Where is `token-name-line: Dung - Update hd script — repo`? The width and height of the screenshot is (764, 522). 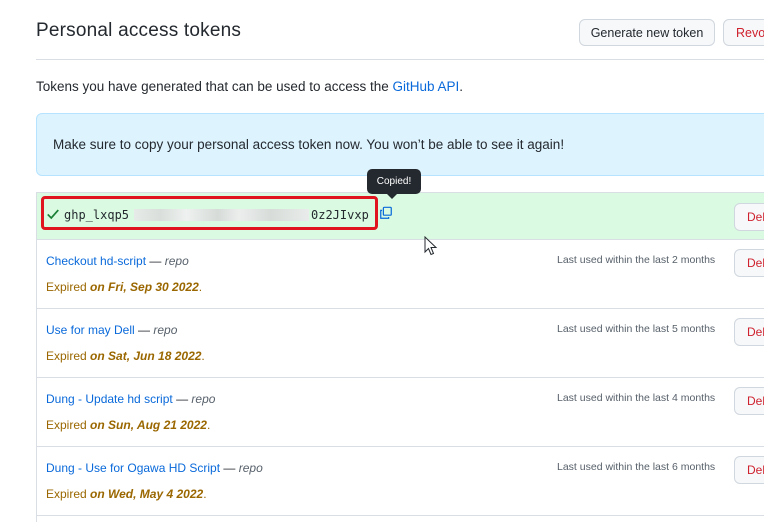 token-name-line: Dung - Update hd script — repo is located at coordinates (131, 399).